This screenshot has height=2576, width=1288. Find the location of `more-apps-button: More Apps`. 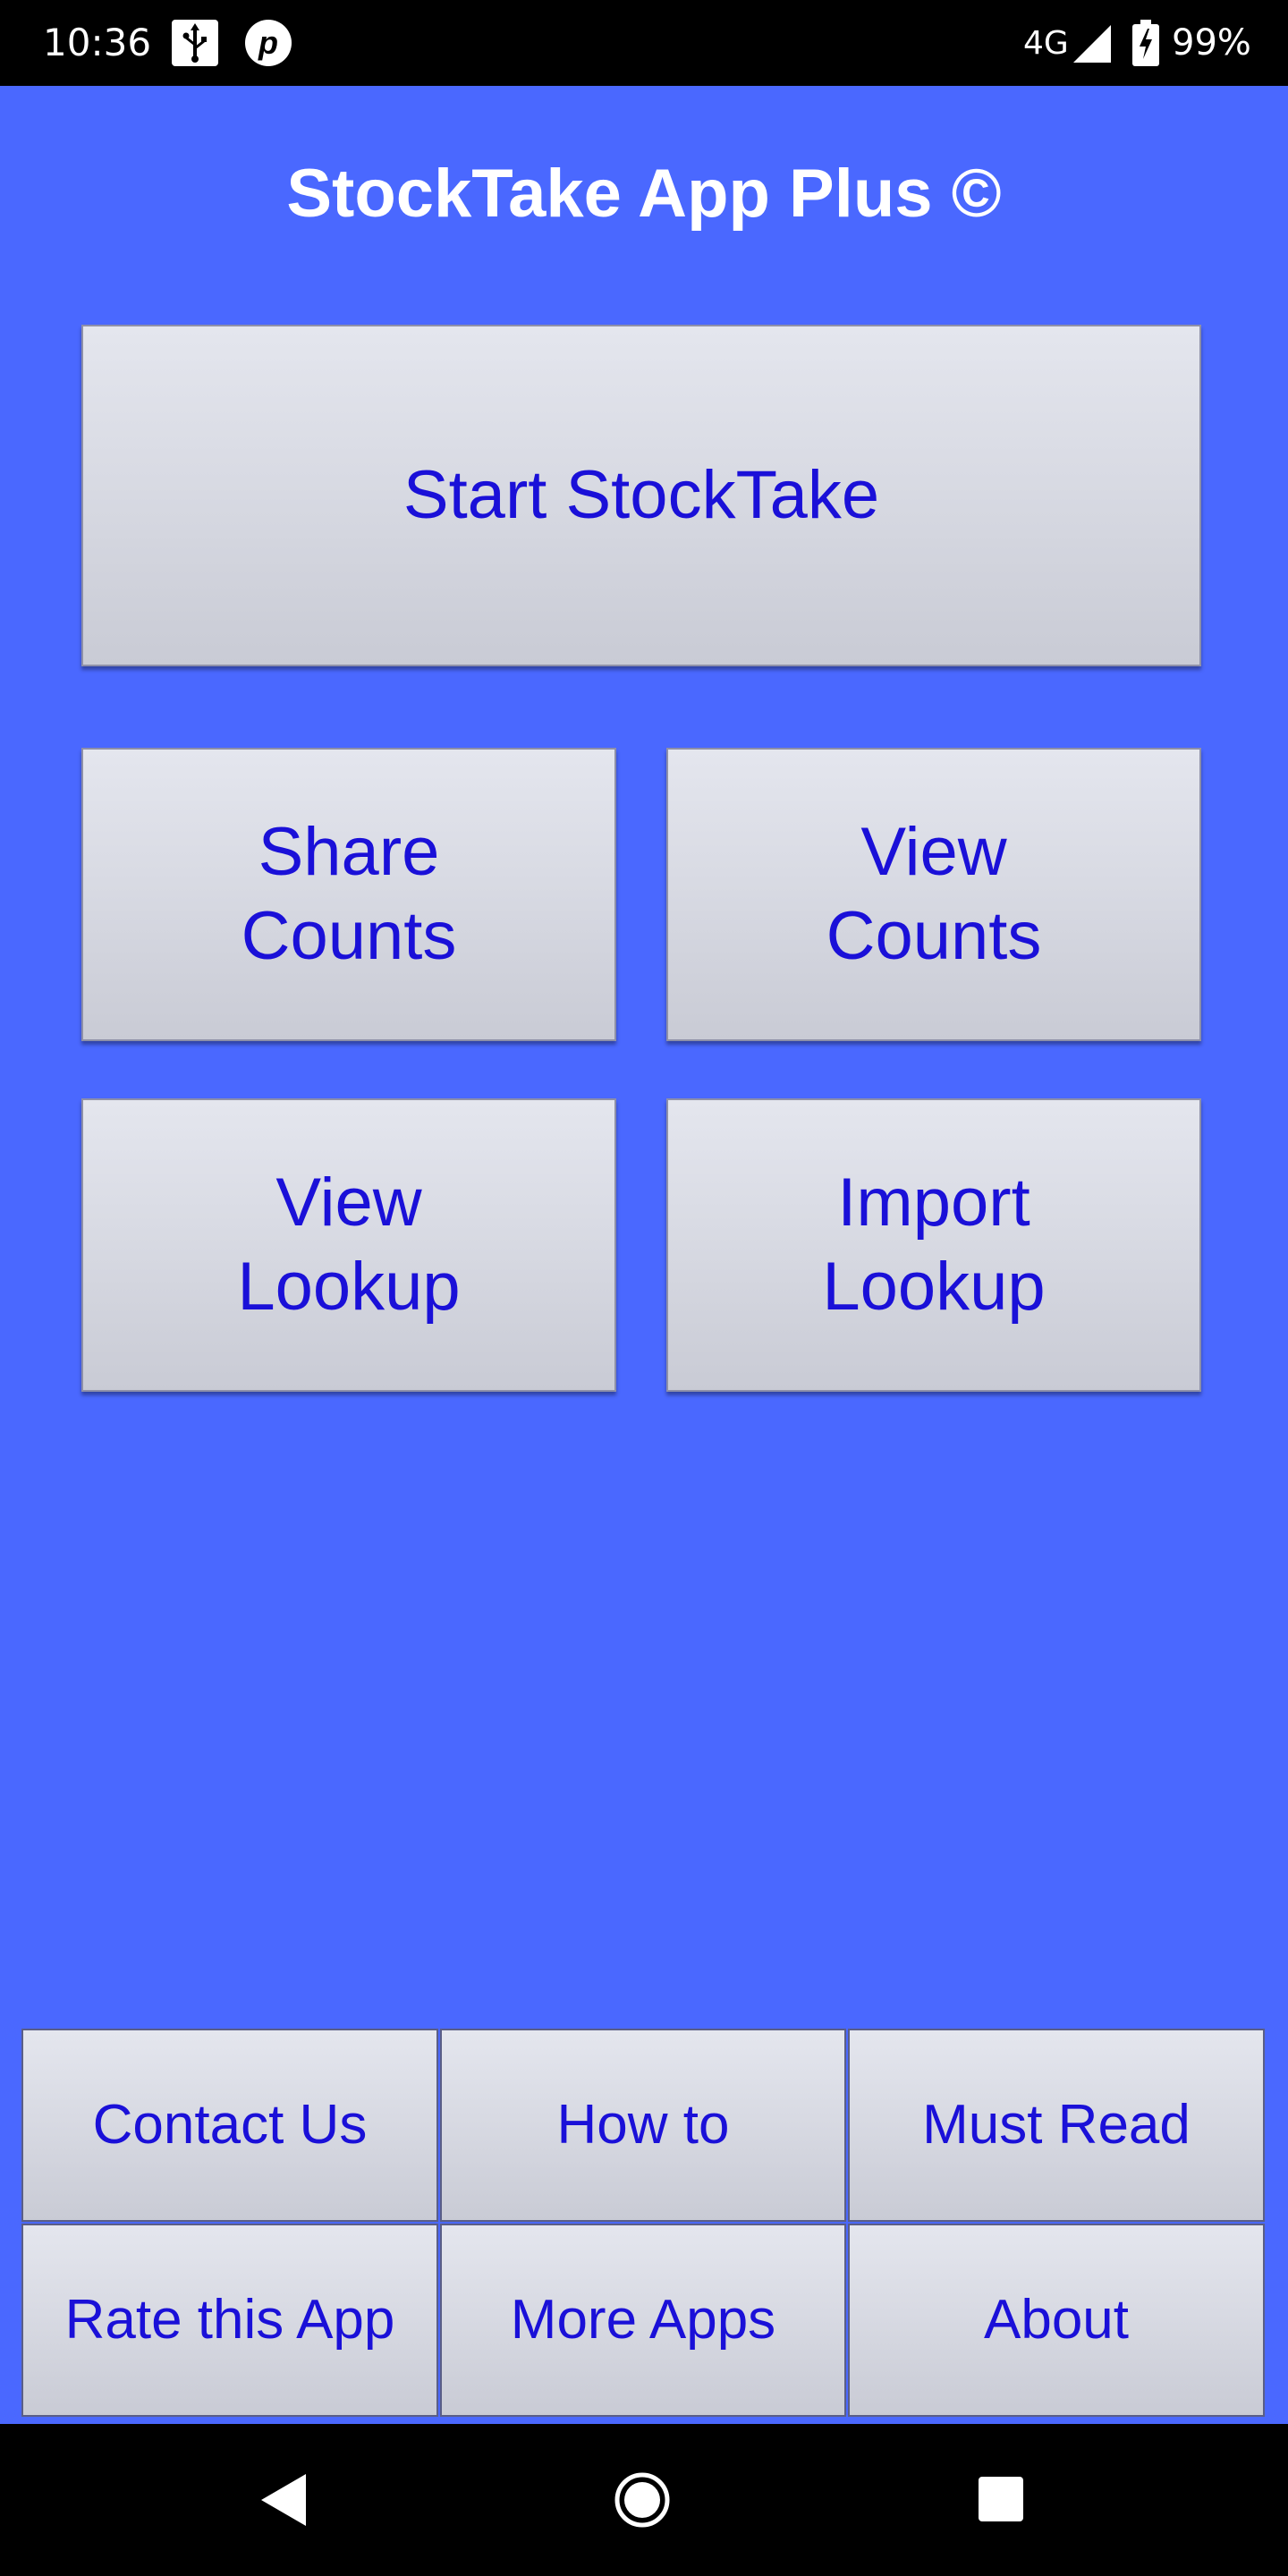

more-apps-button: More Apps is located at coordinates (643, 2320).